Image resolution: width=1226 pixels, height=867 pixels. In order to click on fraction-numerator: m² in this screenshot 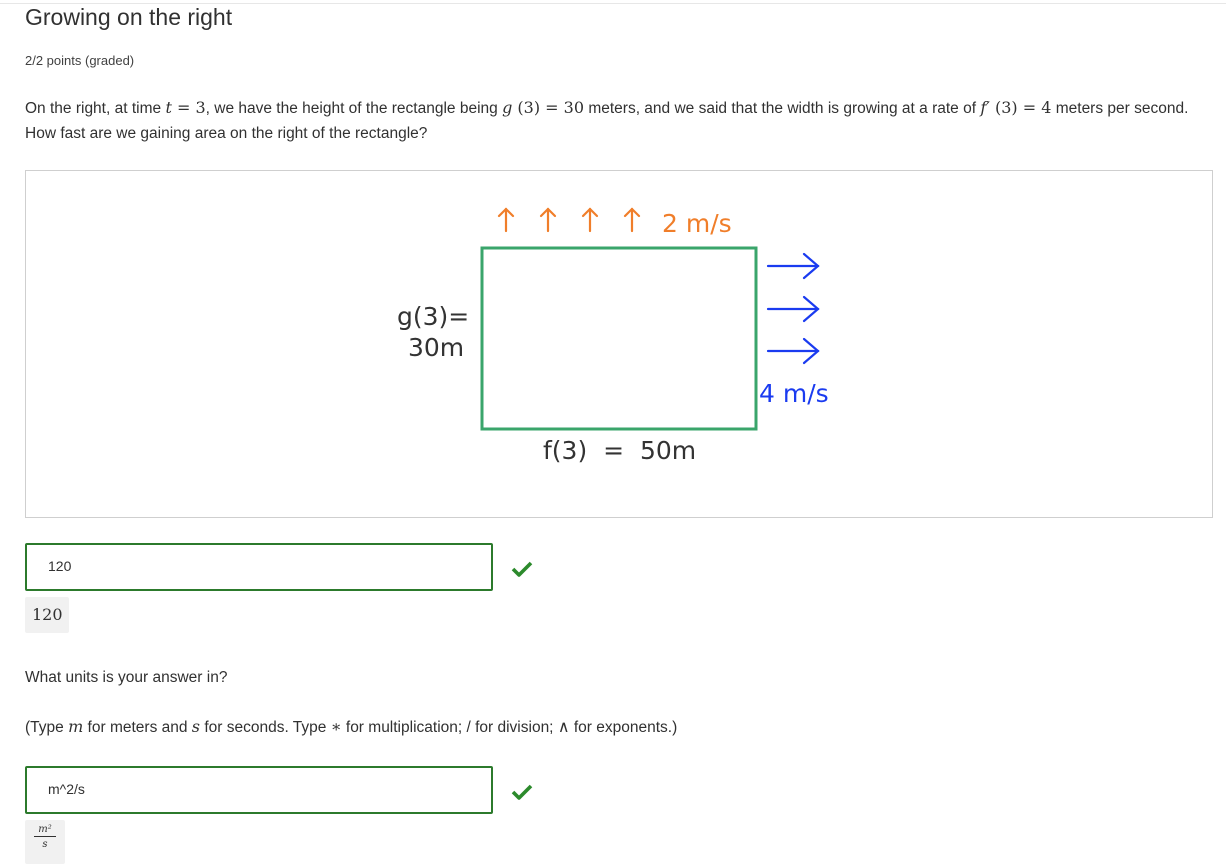, I will do `click(45, 830)`.